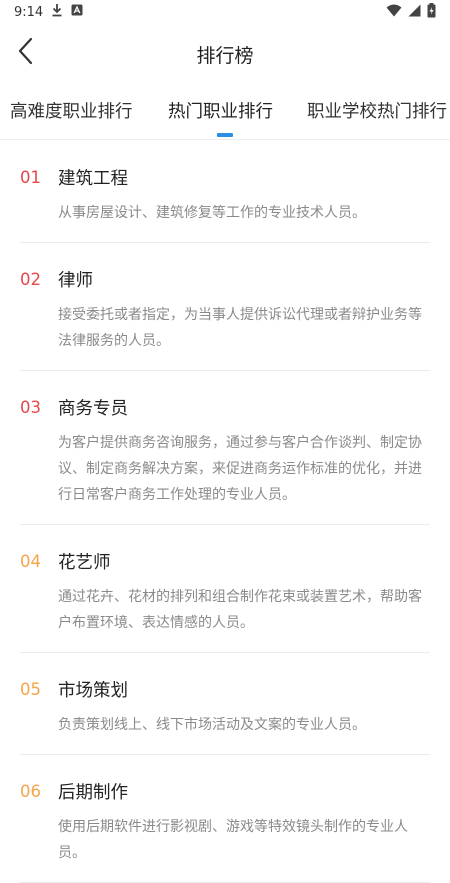 The image size is (450, 883). Describe the element at coordinates (75, 281) in the screenshot. I see `career-name: 律师` at that location.